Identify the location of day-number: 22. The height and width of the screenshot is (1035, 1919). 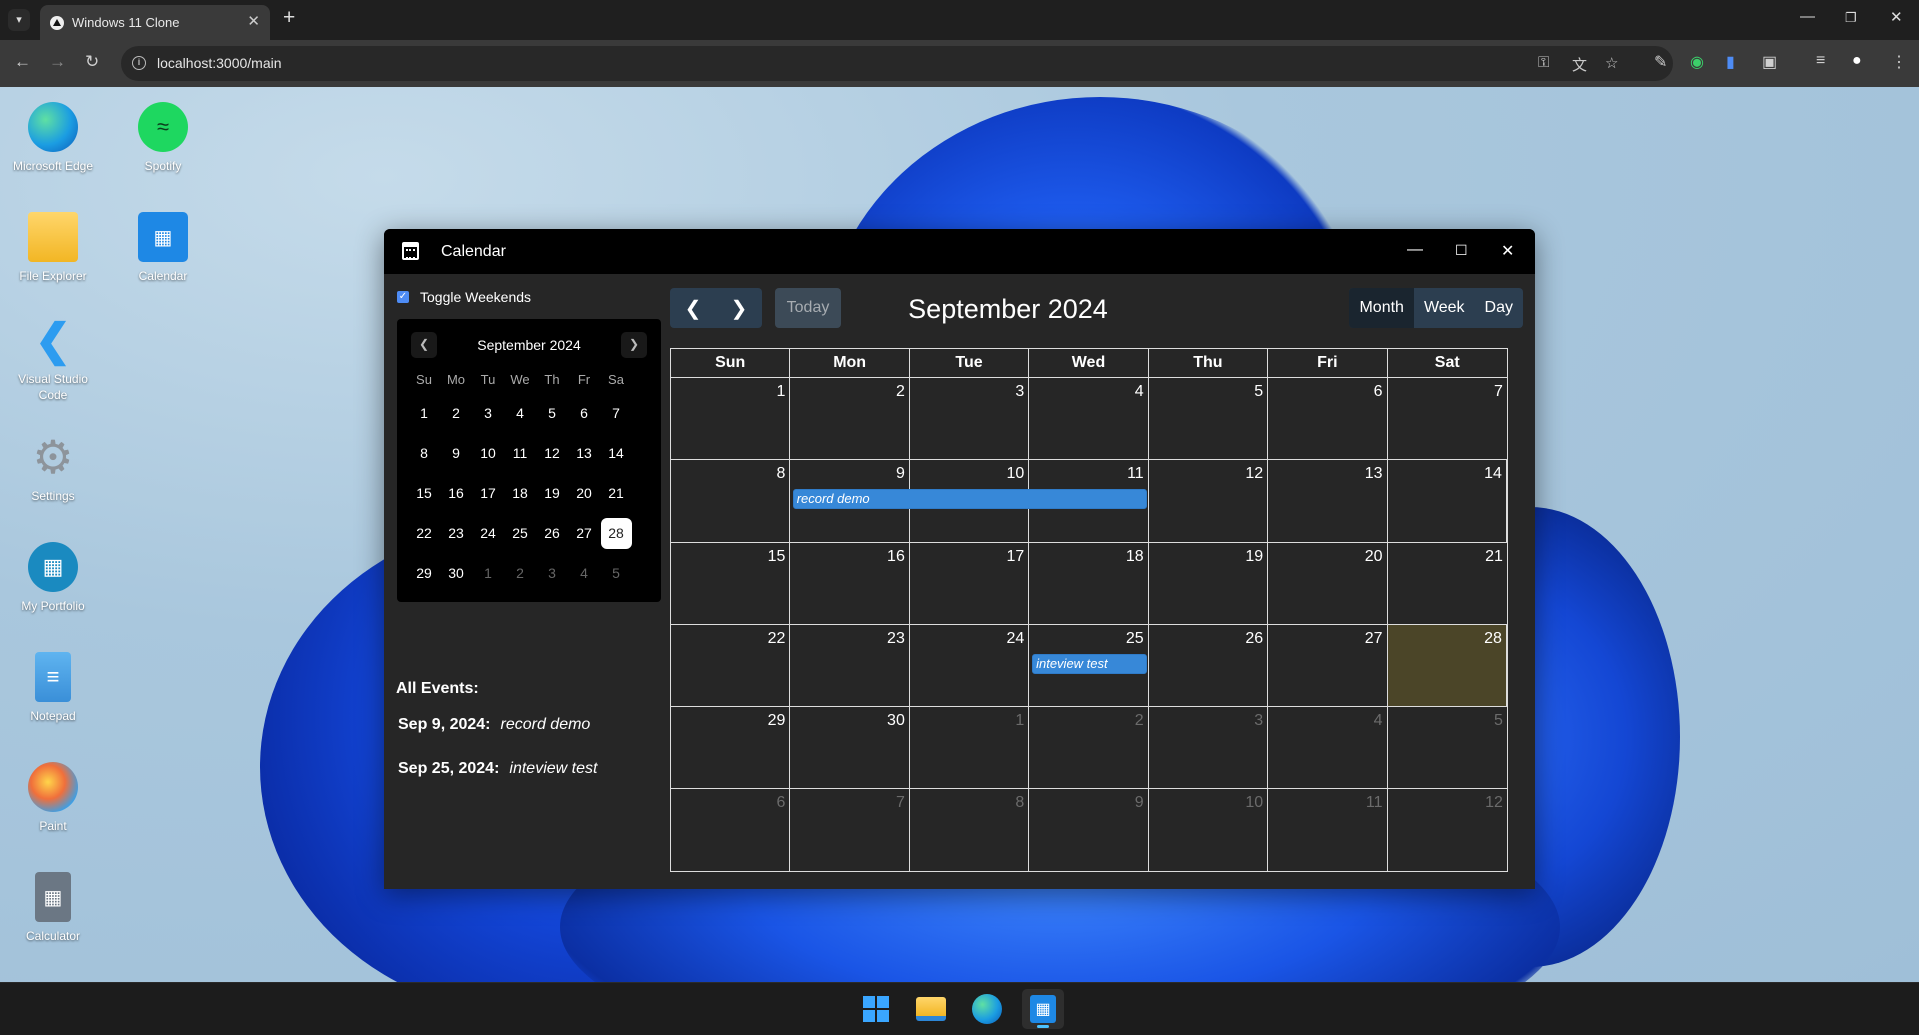
(777, 639).